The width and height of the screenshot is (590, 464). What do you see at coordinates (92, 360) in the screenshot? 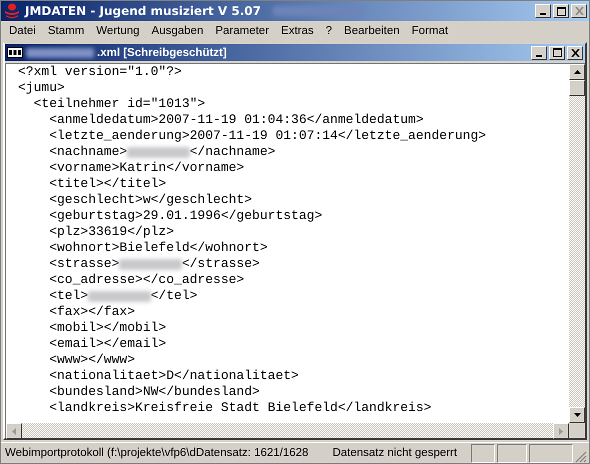
I see `code-line: <www></www>` at bounding box center [92, 360].